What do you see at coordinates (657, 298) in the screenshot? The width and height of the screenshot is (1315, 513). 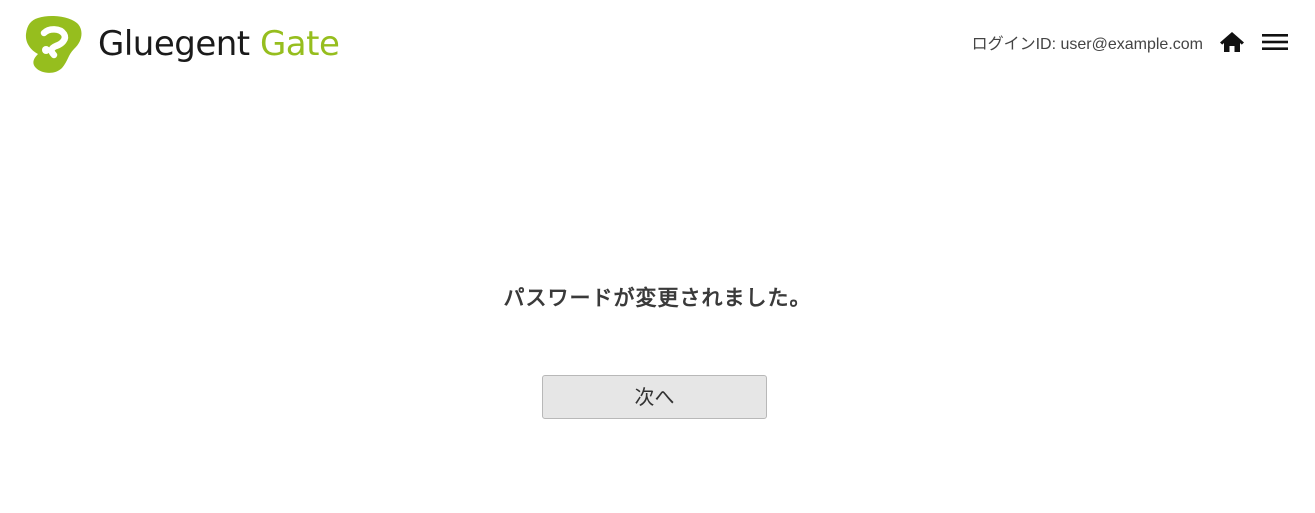 I see `password-changed-message: パスワードが変更されました。` at bounding box center [657, 298].